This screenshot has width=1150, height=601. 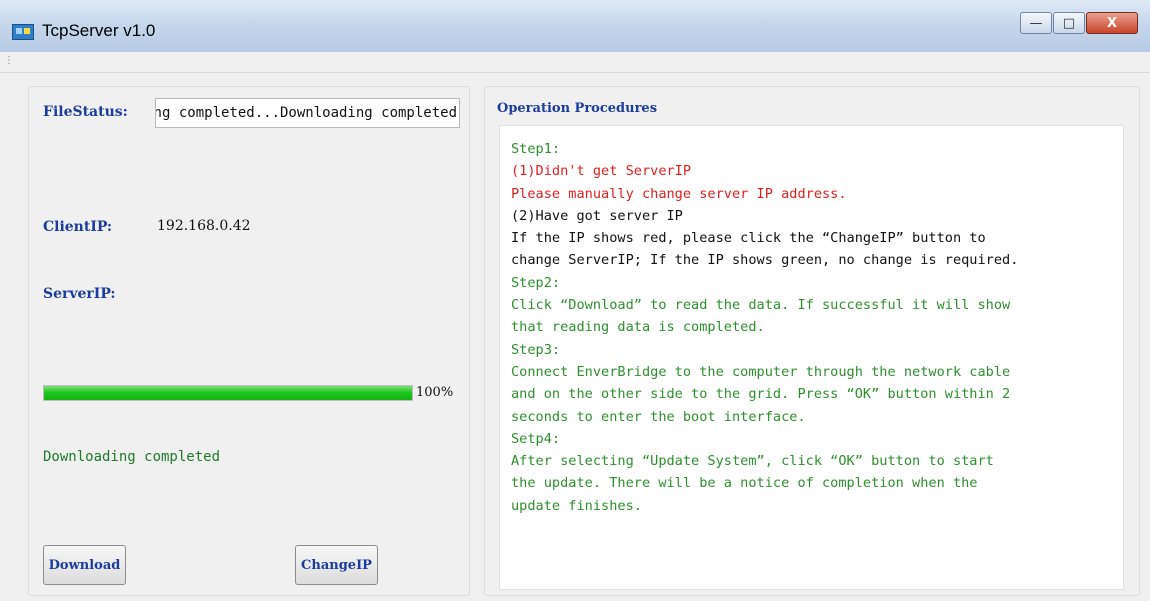 I want to click on app-icon, so click(x=23, y=32).